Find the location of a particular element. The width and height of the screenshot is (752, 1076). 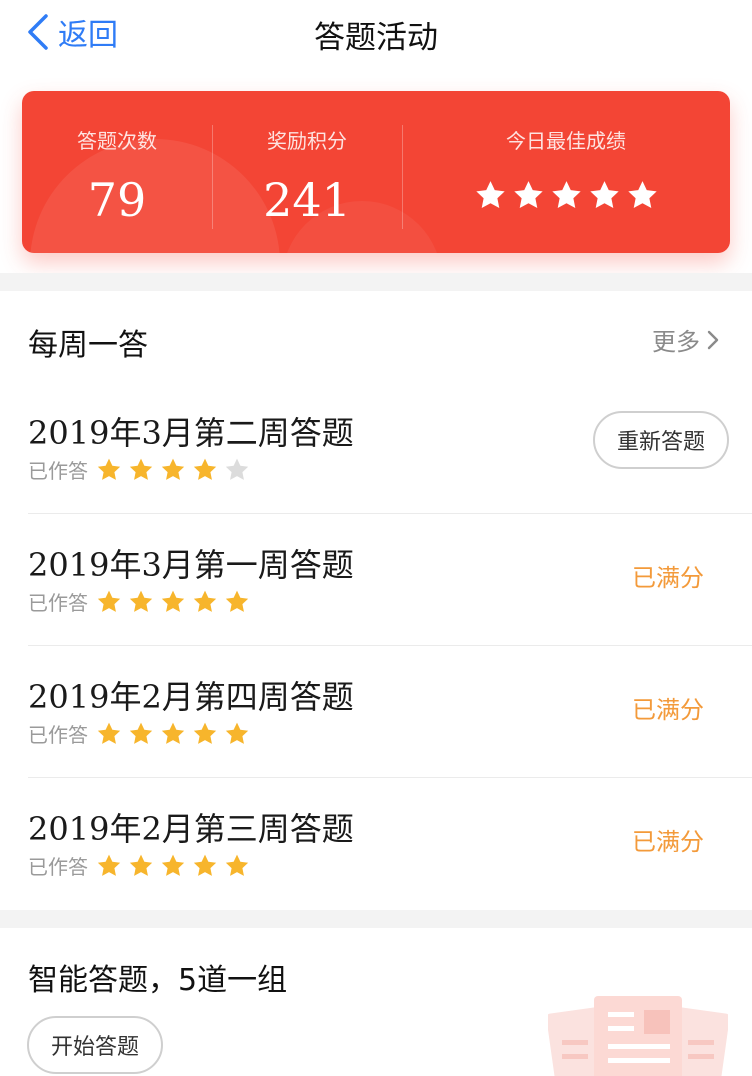

stat-label: 今日最佳成绩 is located at coordinates (566, 141).